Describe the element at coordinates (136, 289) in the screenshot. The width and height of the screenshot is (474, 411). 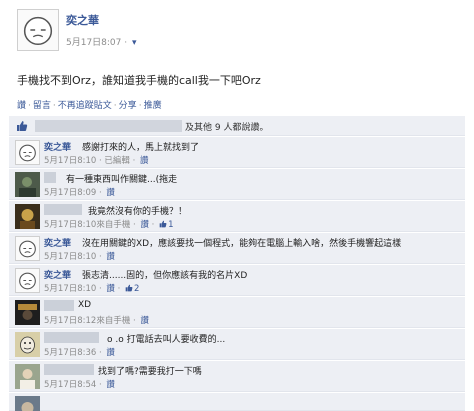
I see `comment-like-count: 2` at that location.